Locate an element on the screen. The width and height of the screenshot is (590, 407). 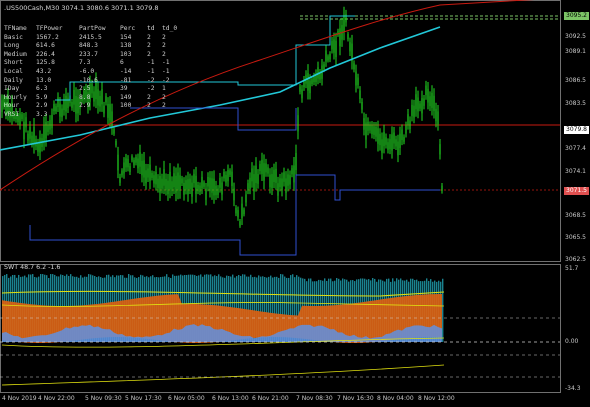
time-axis-label: 7 Nov 16:30 is located at coordinates (355, 398).